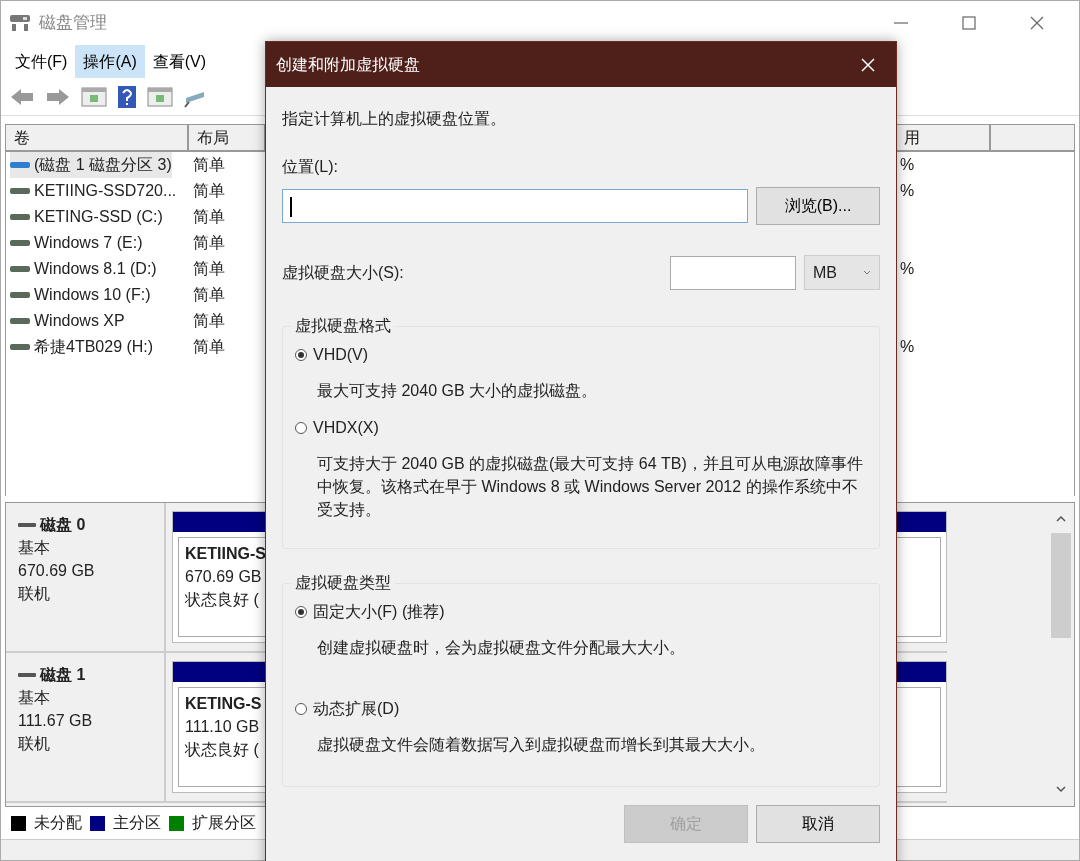 The image size is (1080, 861). I want to click on table-row-volume: KETING-SSD (C:), so click(86, 217).